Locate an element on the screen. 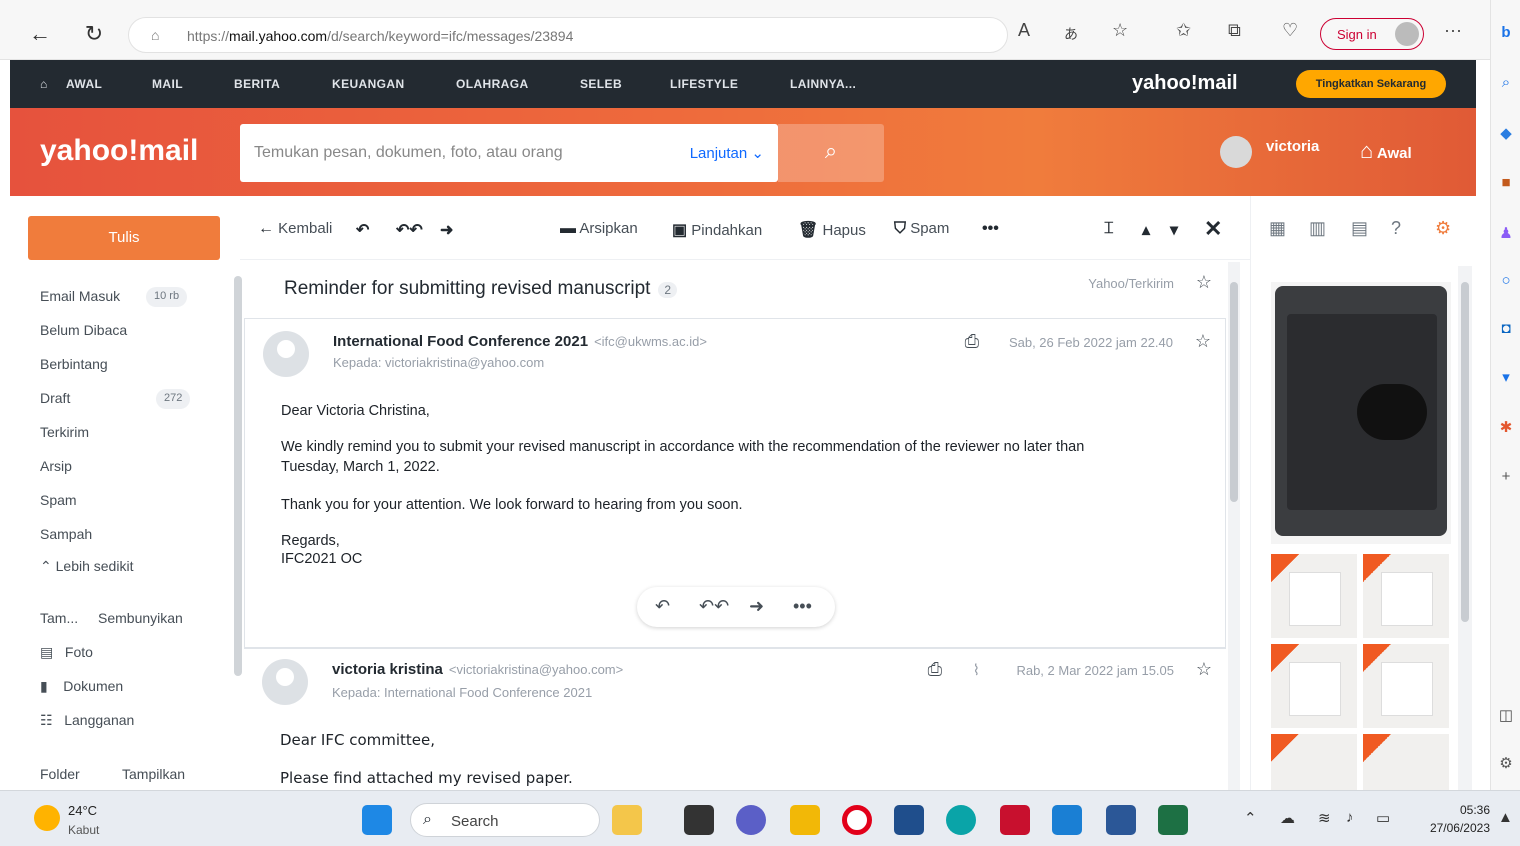  store-icon is located at coordinates (909, 820).